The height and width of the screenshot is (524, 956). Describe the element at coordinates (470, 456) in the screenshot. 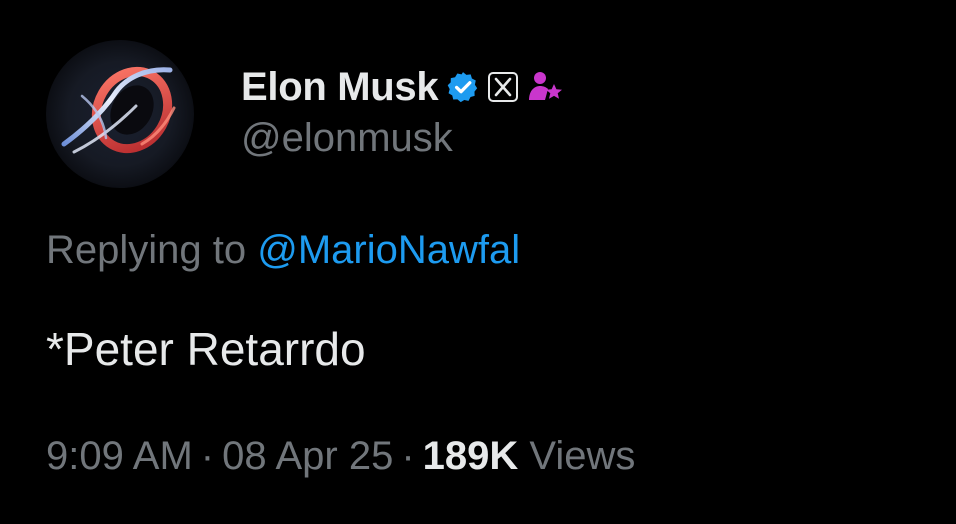

I see `views-count: 189K` at that location.